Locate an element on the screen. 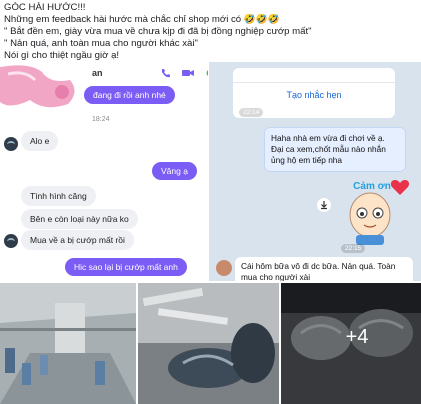 The width and height of the screenshot is (421, 404). more-photos-overlay: +4 is located at coordinates (351, 343).